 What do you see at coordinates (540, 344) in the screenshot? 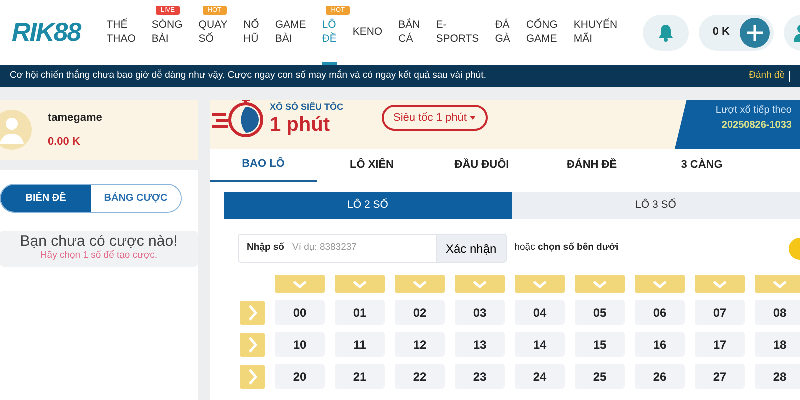
I see `number-cell: 14` at bounding box center [540, 344].